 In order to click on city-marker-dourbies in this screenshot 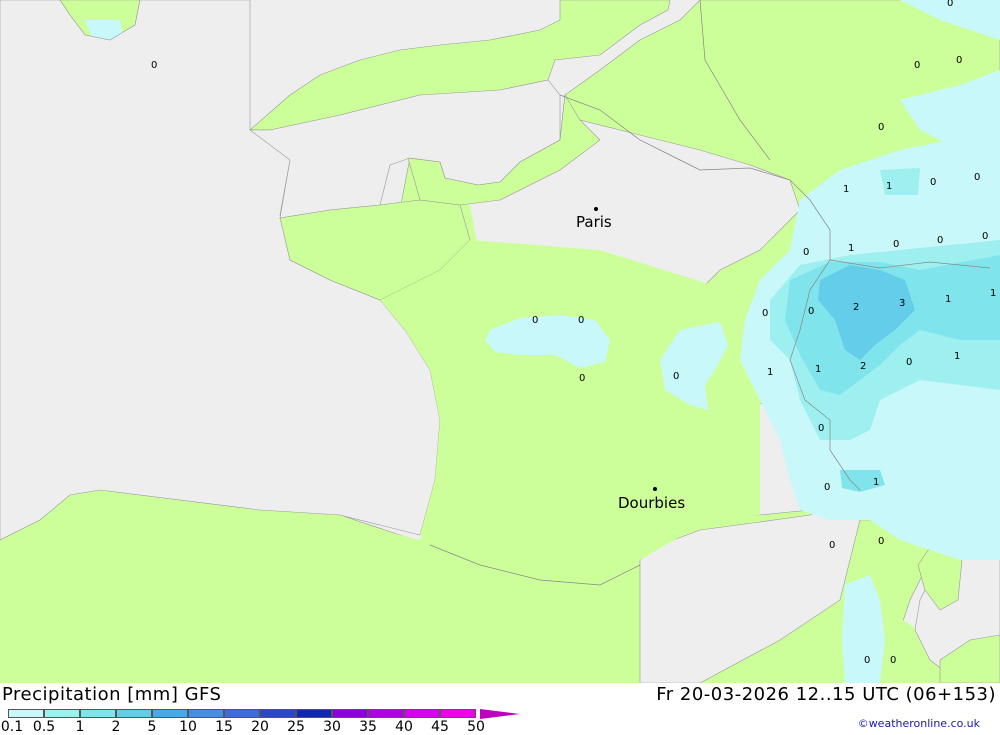, I will do `click(655, 489)`.